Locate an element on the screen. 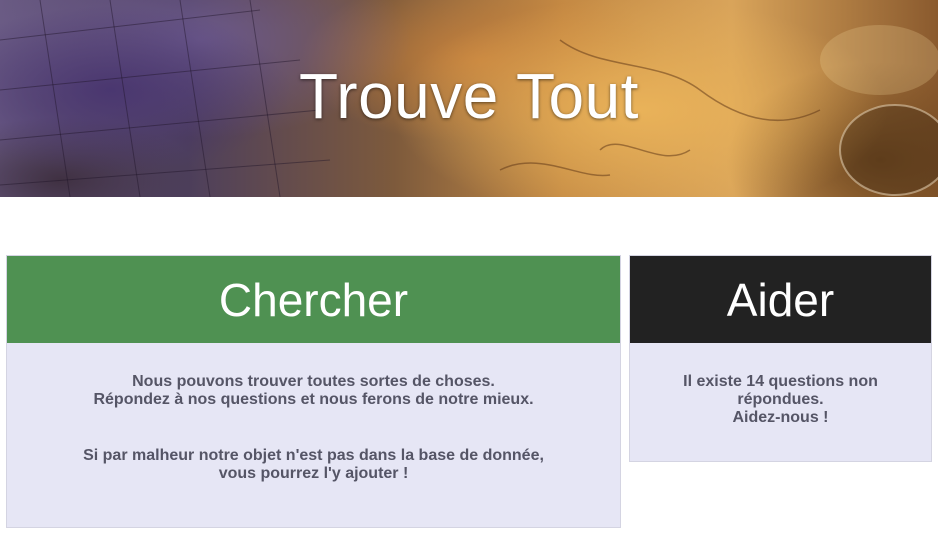  help-line-3: Aidez-nous ! is located at coordinates (780, 417).